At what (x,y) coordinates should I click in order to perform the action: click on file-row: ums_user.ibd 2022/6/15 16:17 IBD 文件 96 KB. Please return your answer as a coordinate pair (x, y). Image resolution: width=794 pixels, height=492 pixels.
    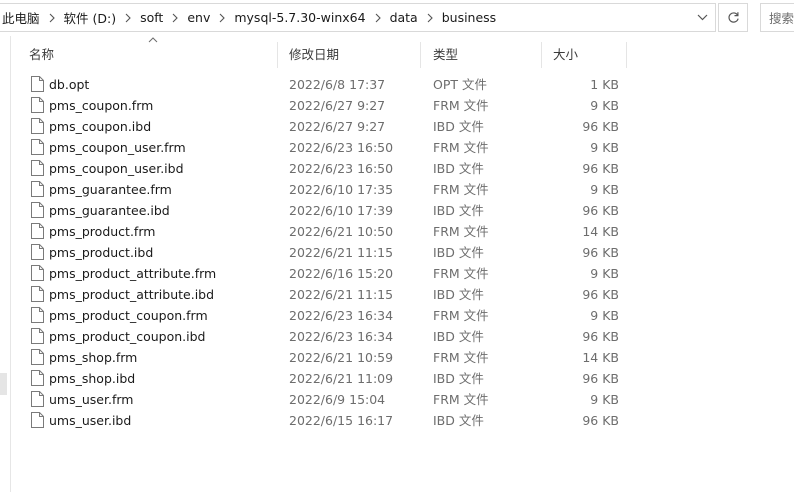
    Looking at the image, I should click on (321, 420).